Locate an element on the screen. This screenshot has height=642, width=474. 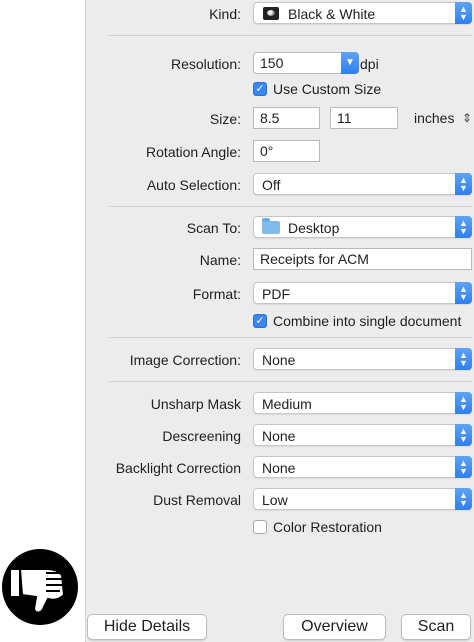
kind-value: Black & White is located at coordinates (332, 14).